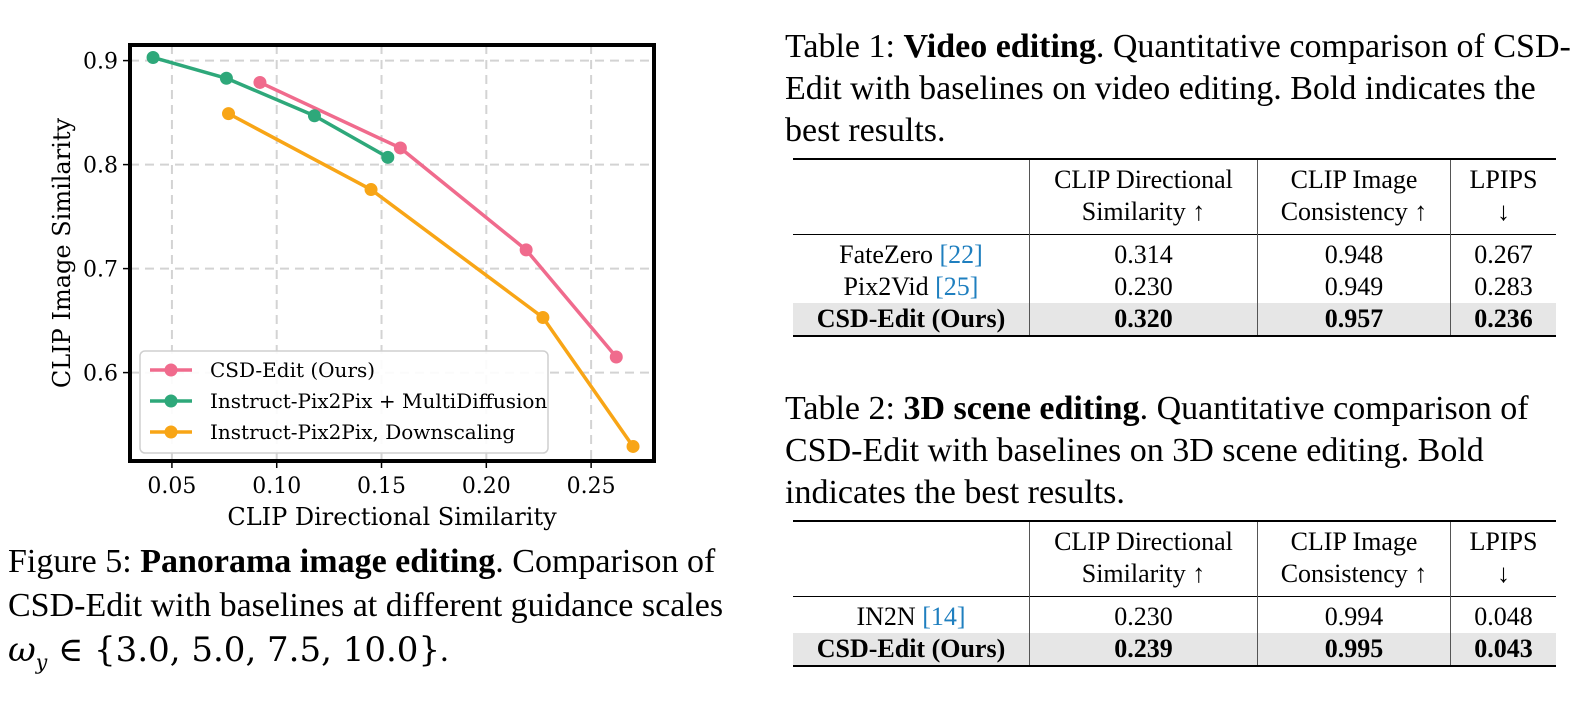 The width and height of the screenshot is (1595, 716). Describe the element at coordinates (378, 401) in the screenshot. I see `legend-entry: Instruct-Pix2Pix + MultiDiffusion` at that location.